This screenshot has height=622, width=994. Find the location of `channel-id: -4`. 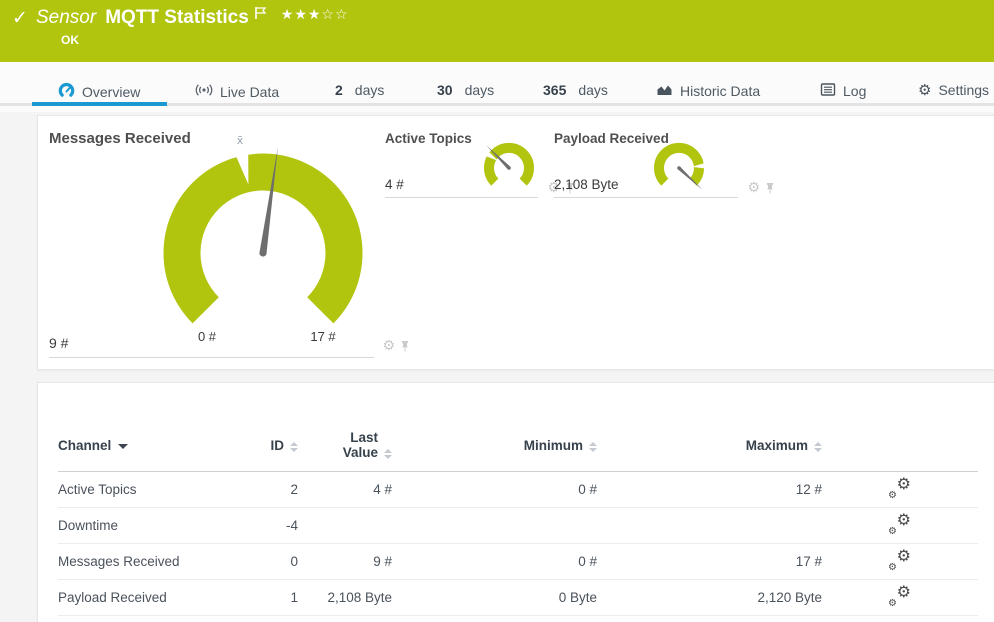

channel-id: -4 is located at coordinates (278, 525).